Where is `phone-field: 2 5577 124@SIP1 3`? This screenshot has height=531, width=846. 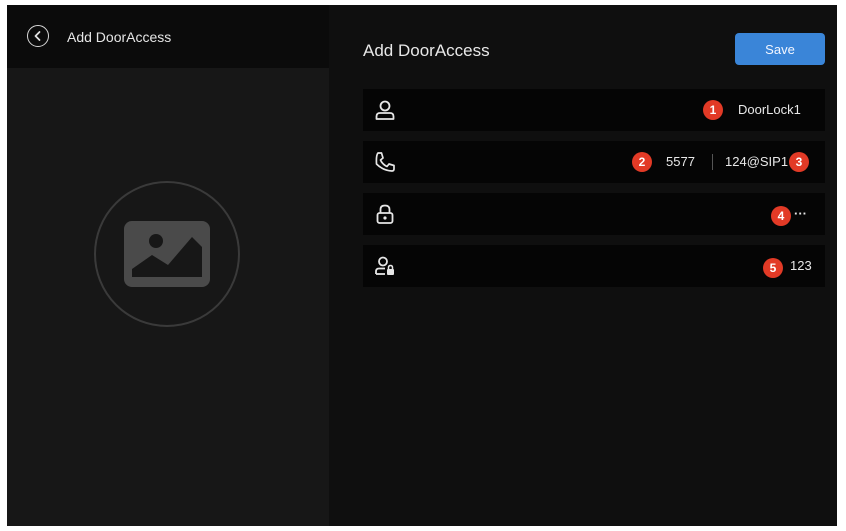 phone-field: 2 5577 124@SIP1 3 is located at coordinates (594, 162).